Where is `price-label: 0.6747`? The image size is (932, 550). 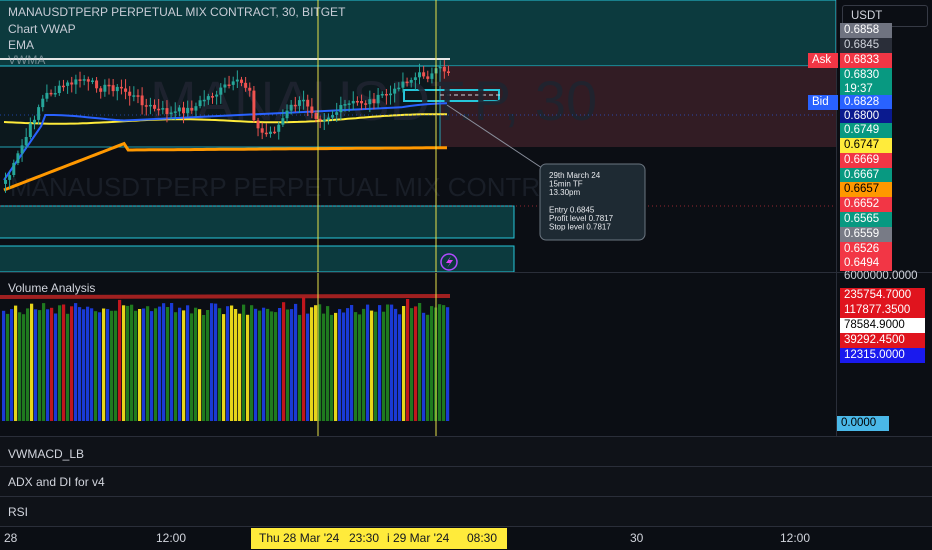 price-label: 0.6747 is located at coordinates (866, 145).